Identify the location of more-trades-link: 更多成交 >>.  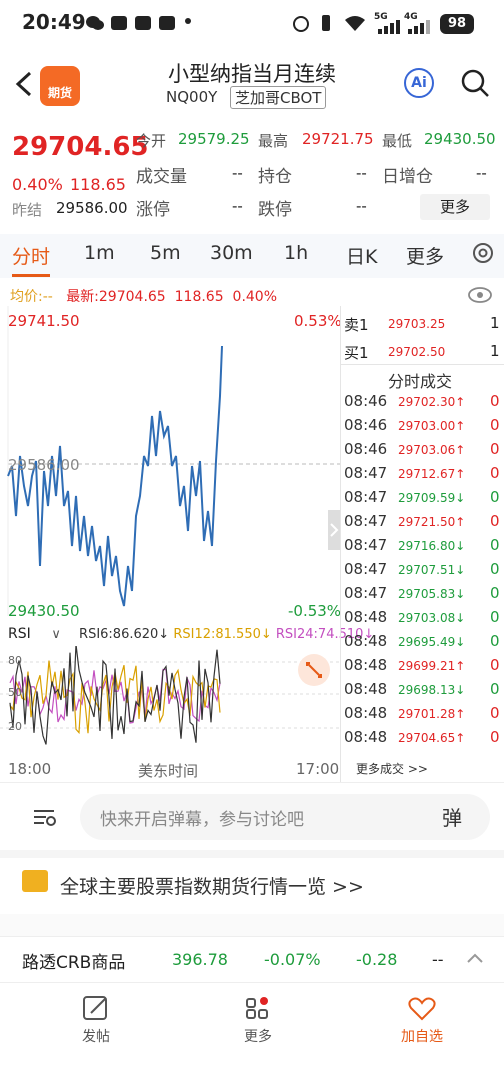
(392, 768).